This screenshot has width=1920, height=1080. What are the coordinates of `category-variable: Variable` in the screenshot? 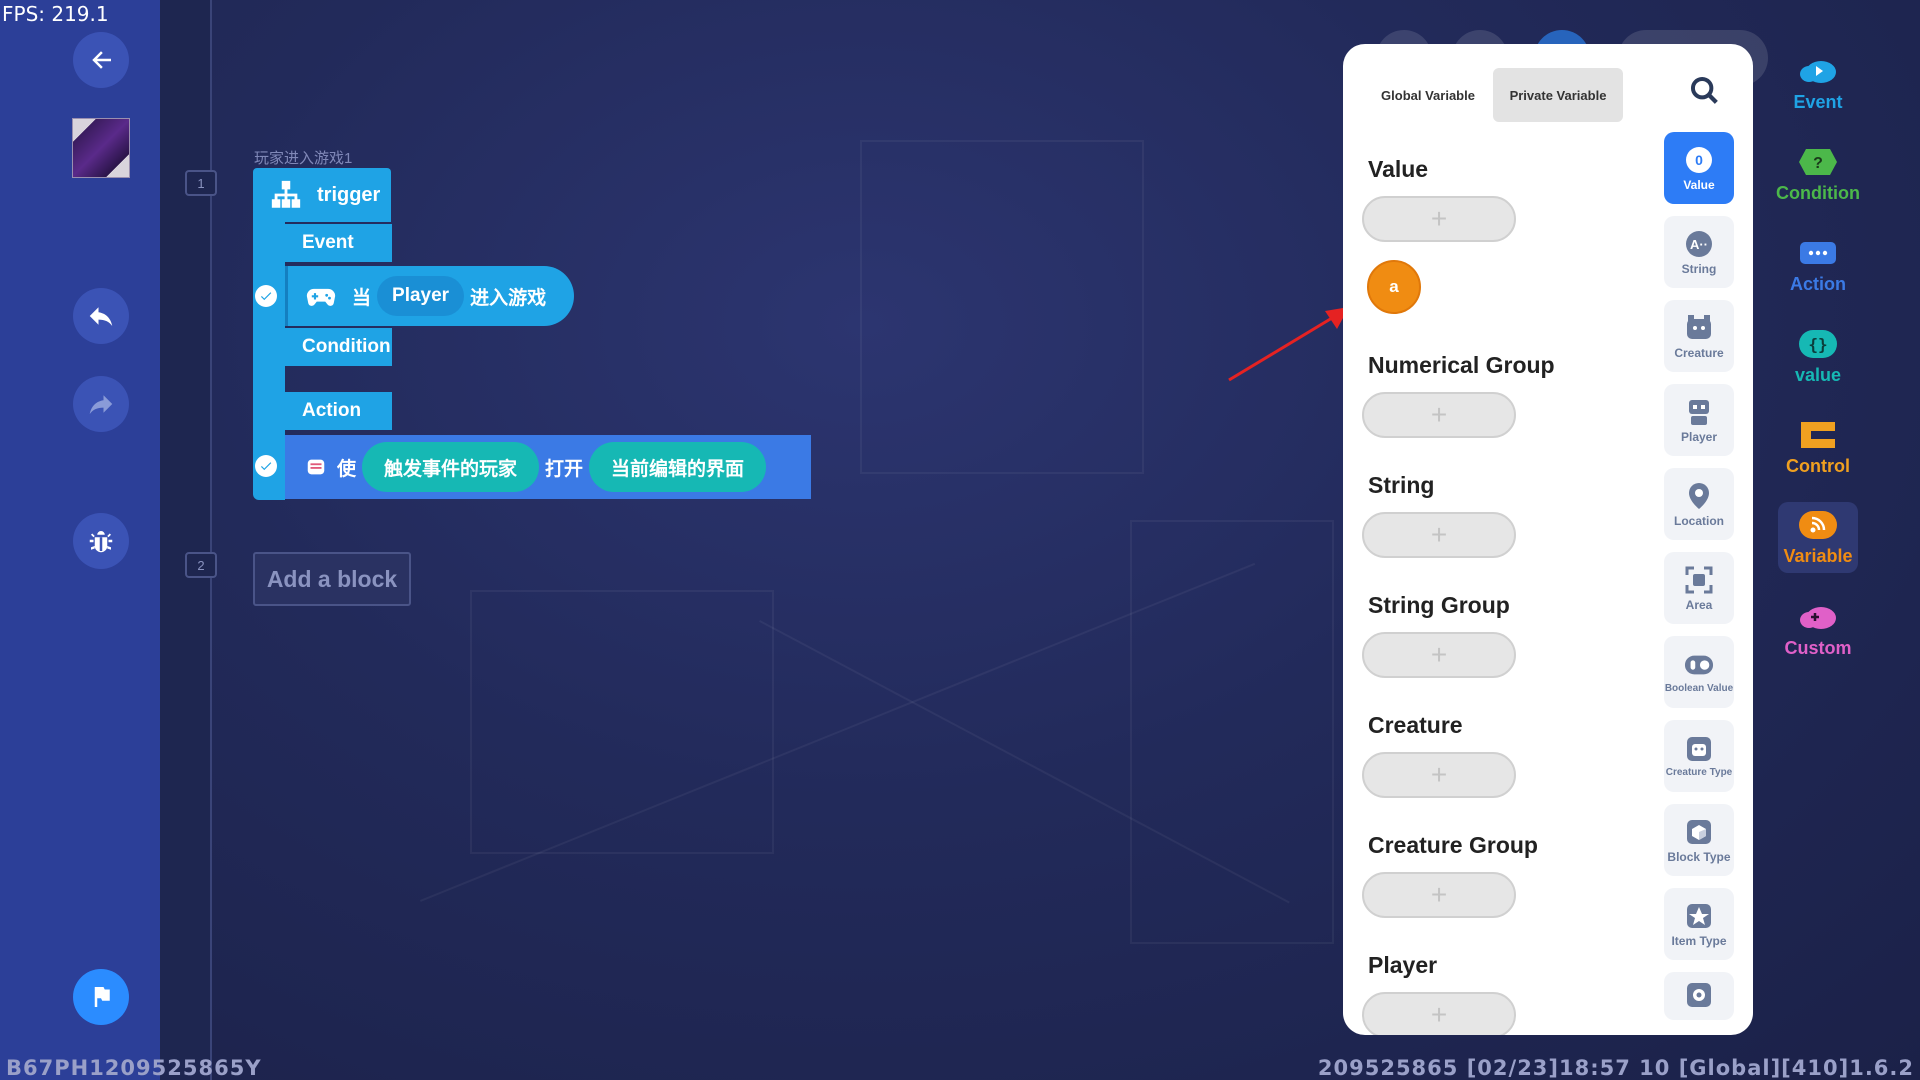 It's located at (1818, 537).